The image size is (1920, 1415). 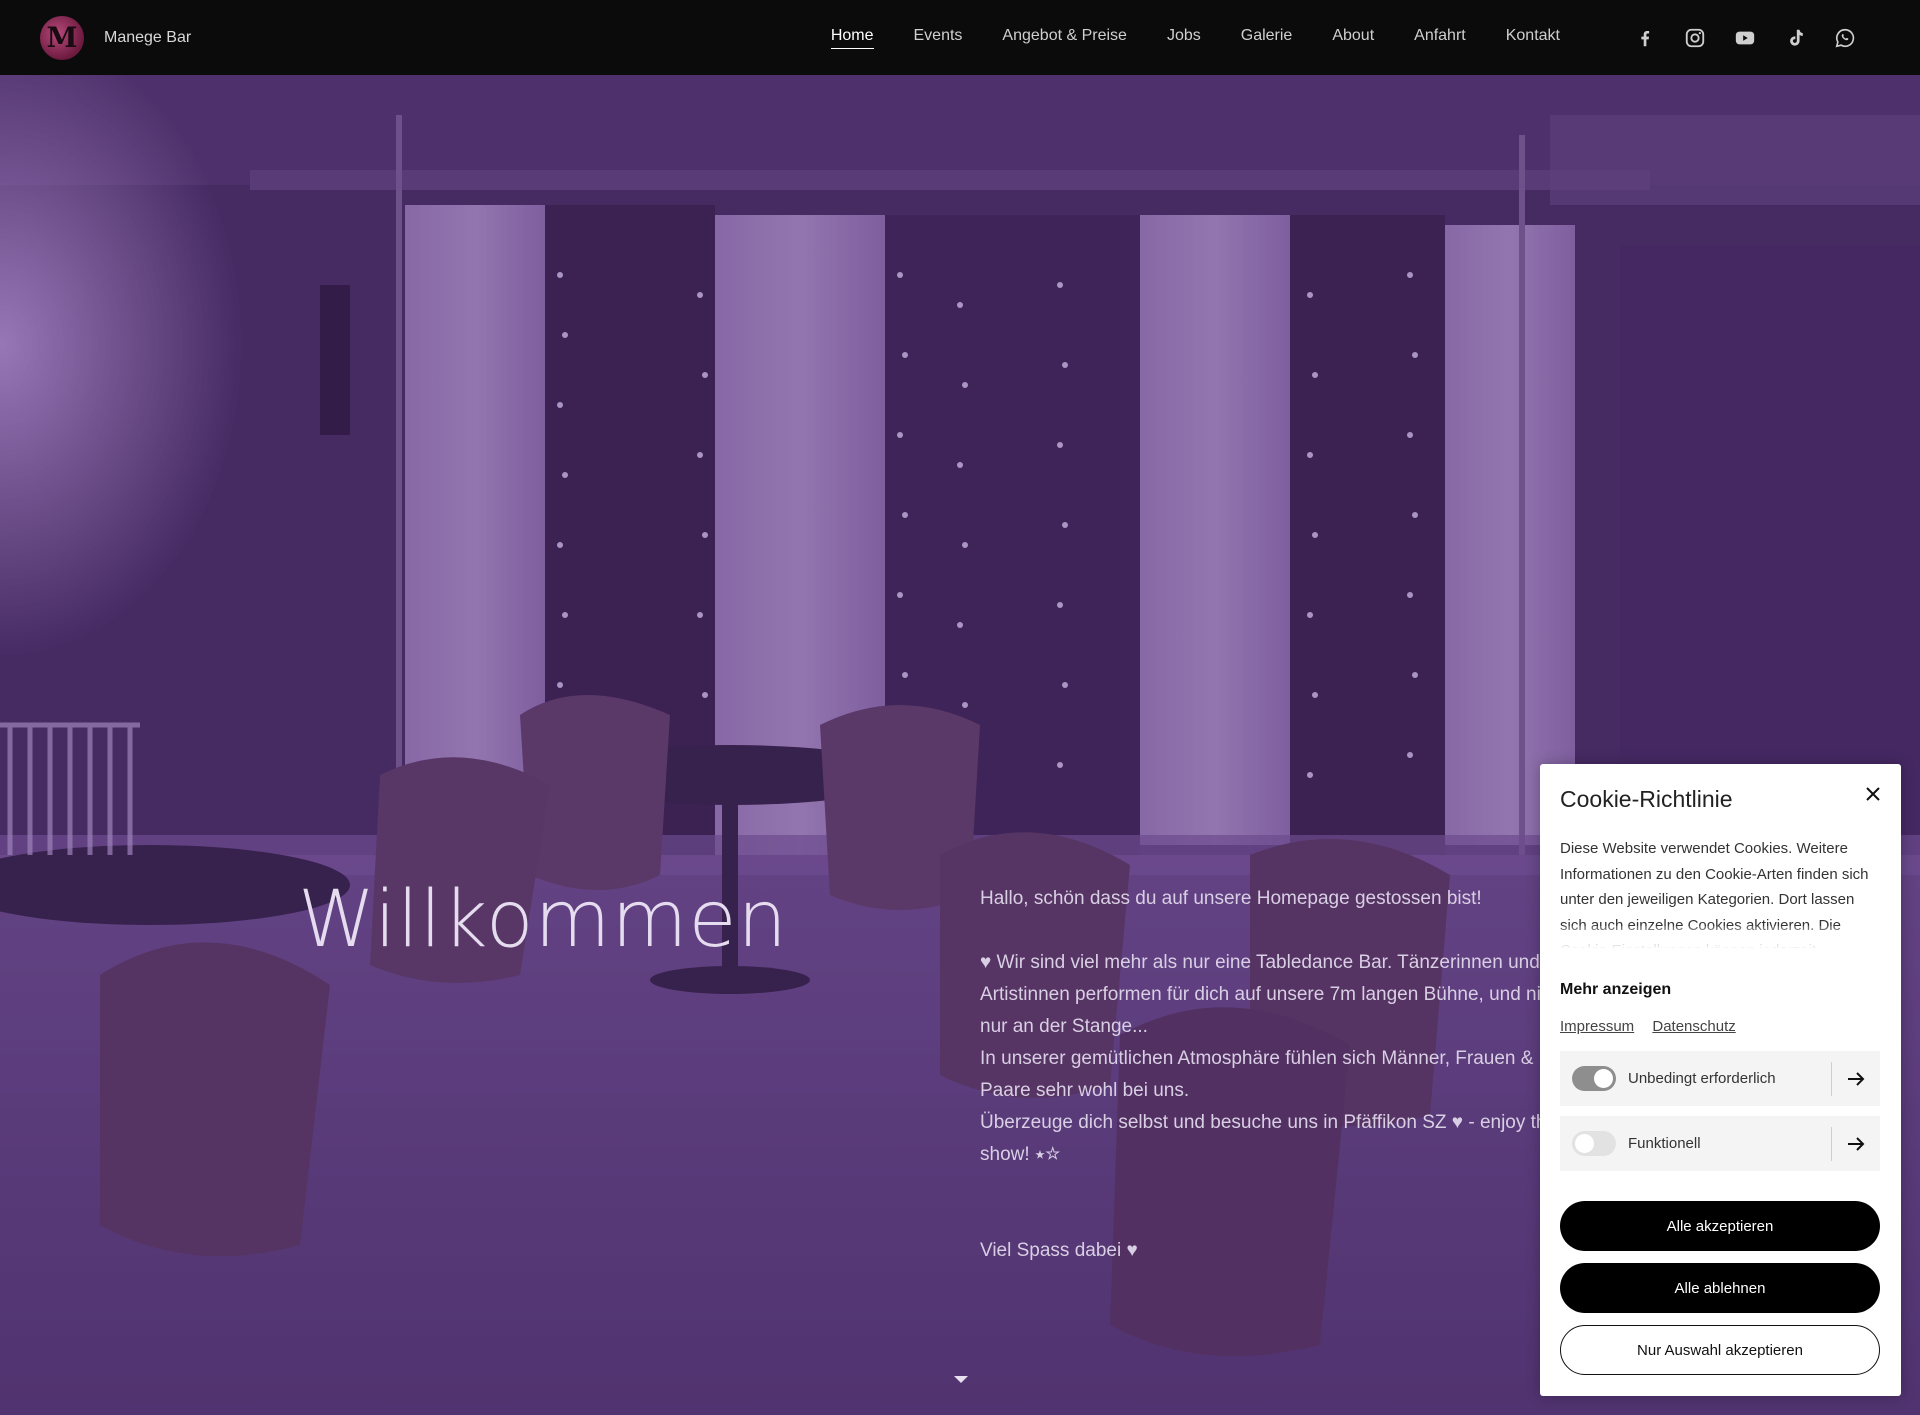 What do you see at coordinates (1720, 1288) in the screenshot?
I see `reject-all-button: Alle ablehnen` at bounding box center [1720, 1288].